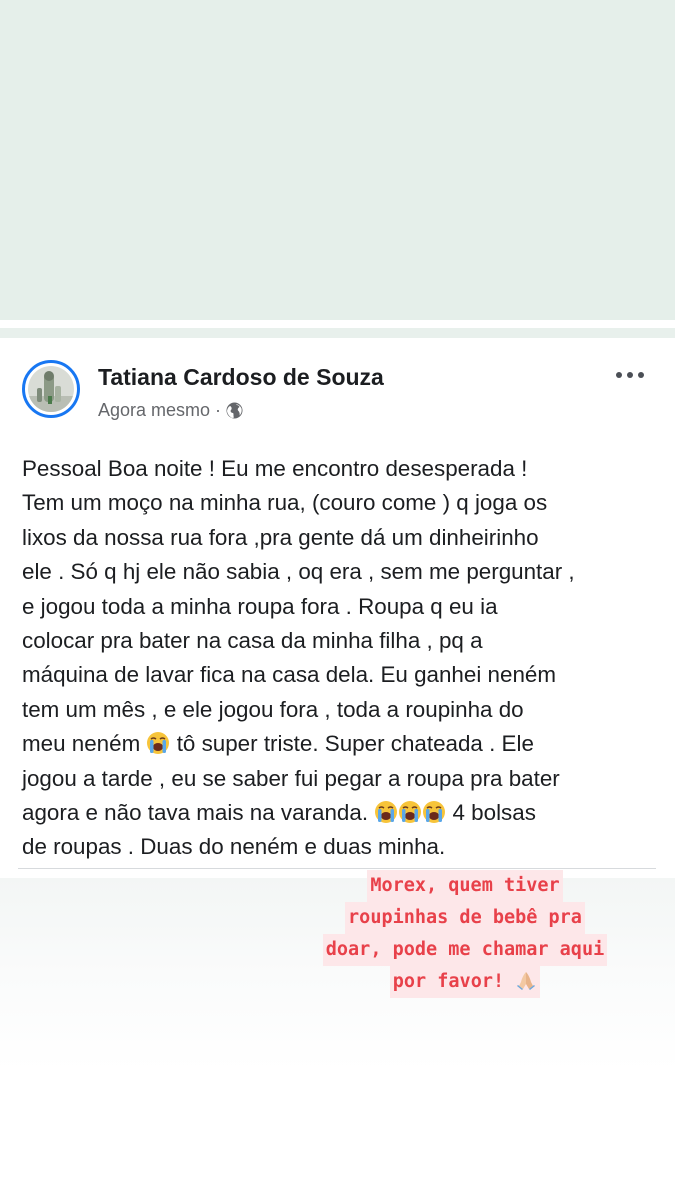 Image resolution: width=675 pixels, height=1200 pixels. What do you see at coordinates (454, 981) in the screenshot?
I see `caption-text: por favor!` at bounding box center [454, 981].